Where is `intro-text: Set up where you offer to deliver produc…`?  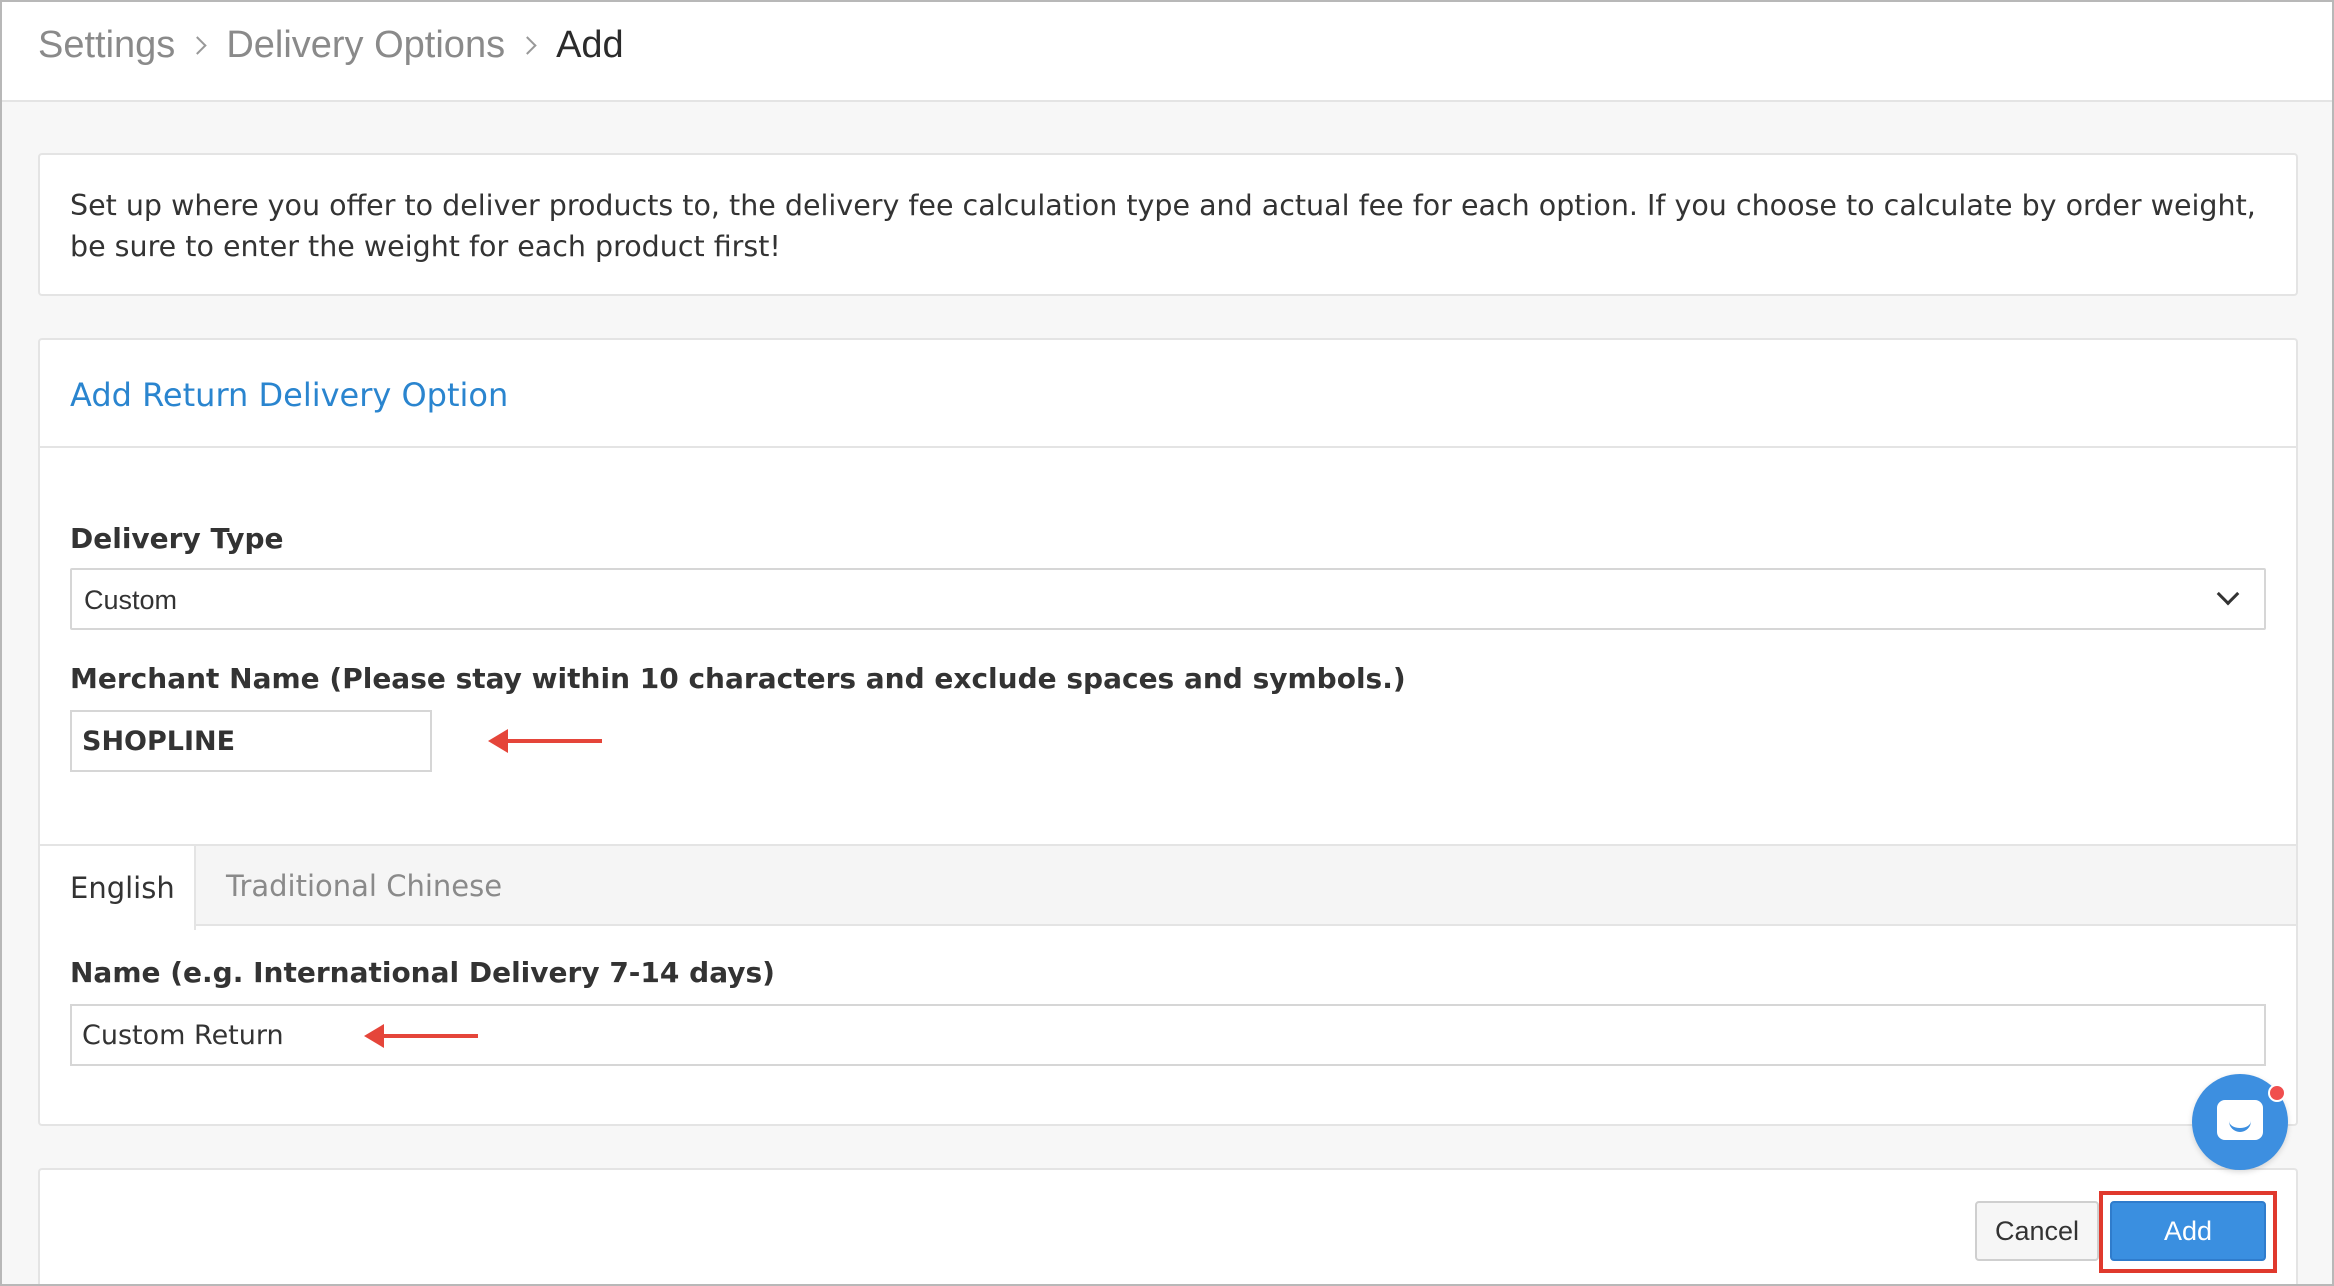
intro-text: Set up where you offer to deliver produc… is located at coordinates (1163, 226).